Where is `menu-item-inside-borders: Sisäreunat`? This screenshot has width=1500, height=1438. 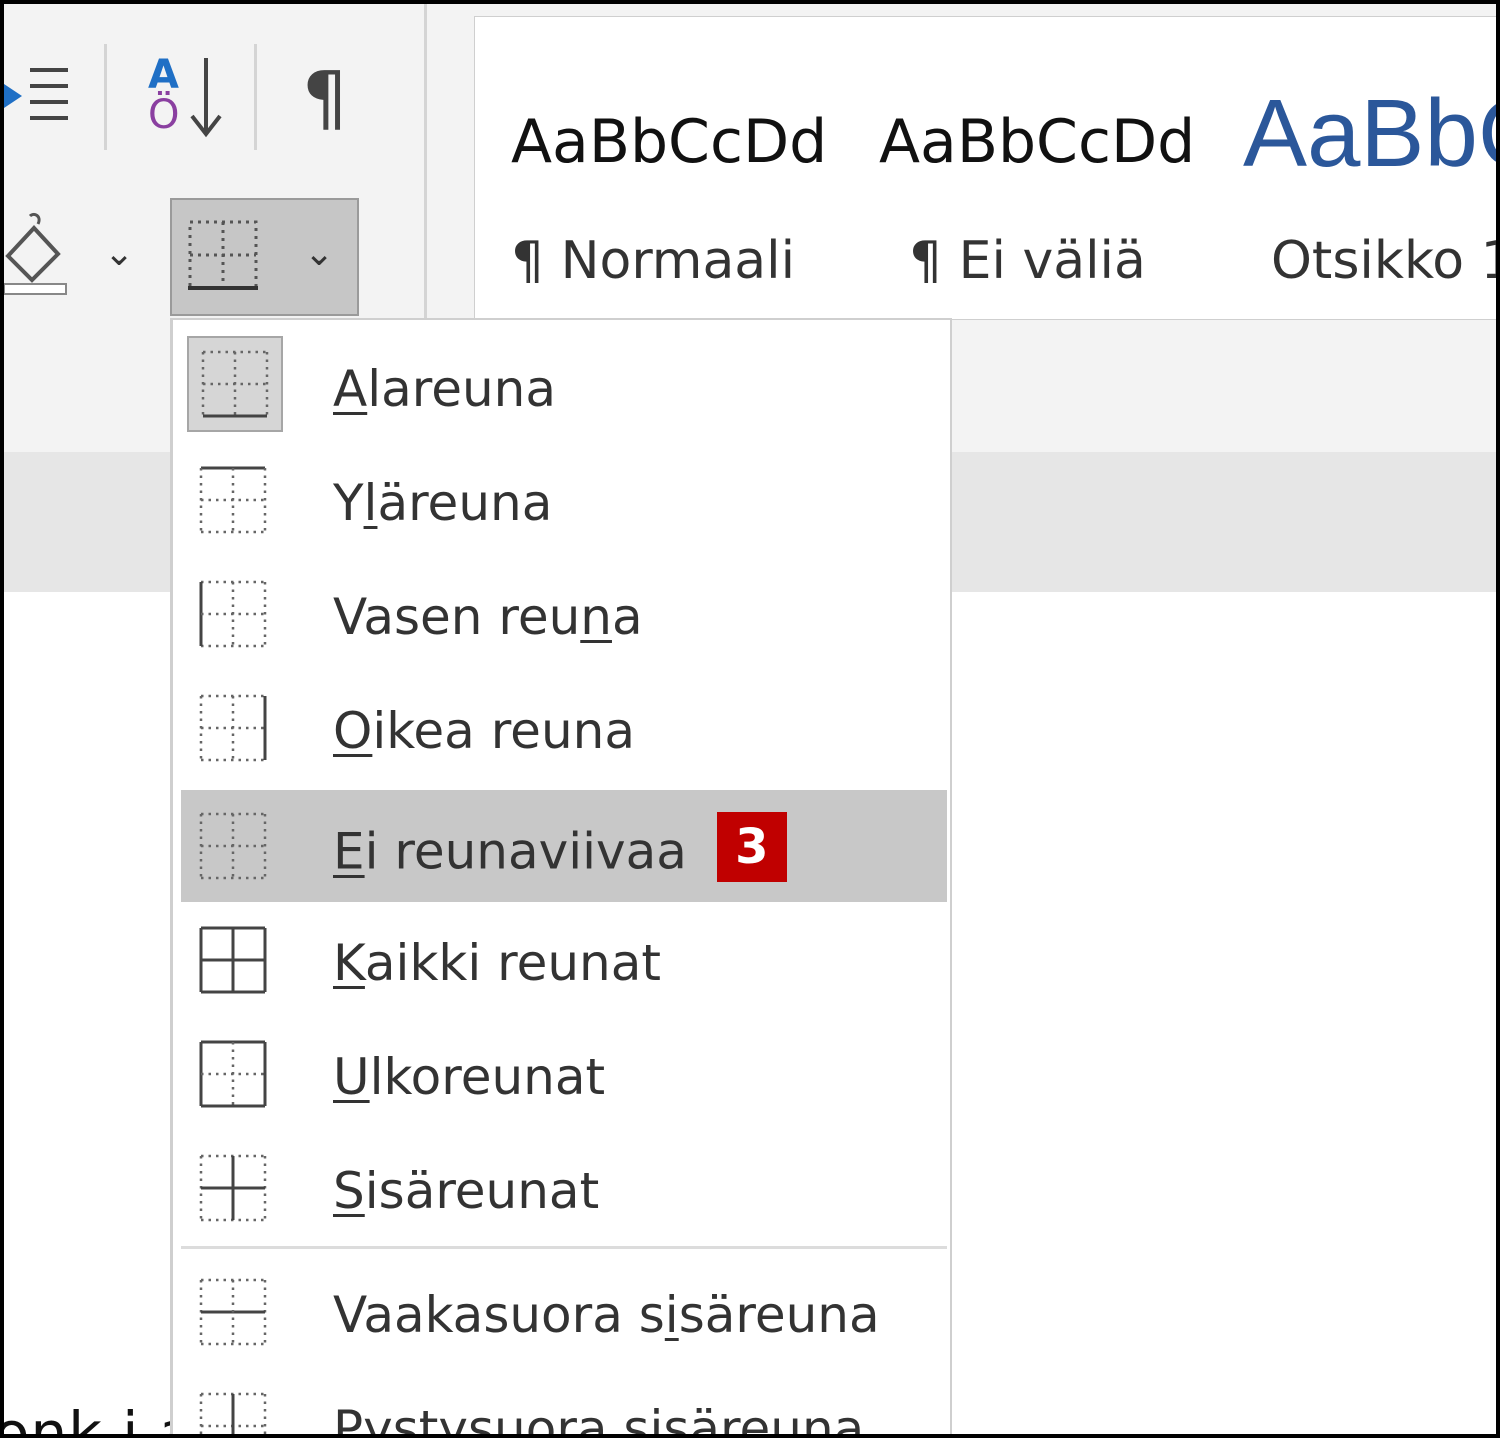
menu-item-inside-borders: Sisäreunat is located at coordinates (564, 1188).